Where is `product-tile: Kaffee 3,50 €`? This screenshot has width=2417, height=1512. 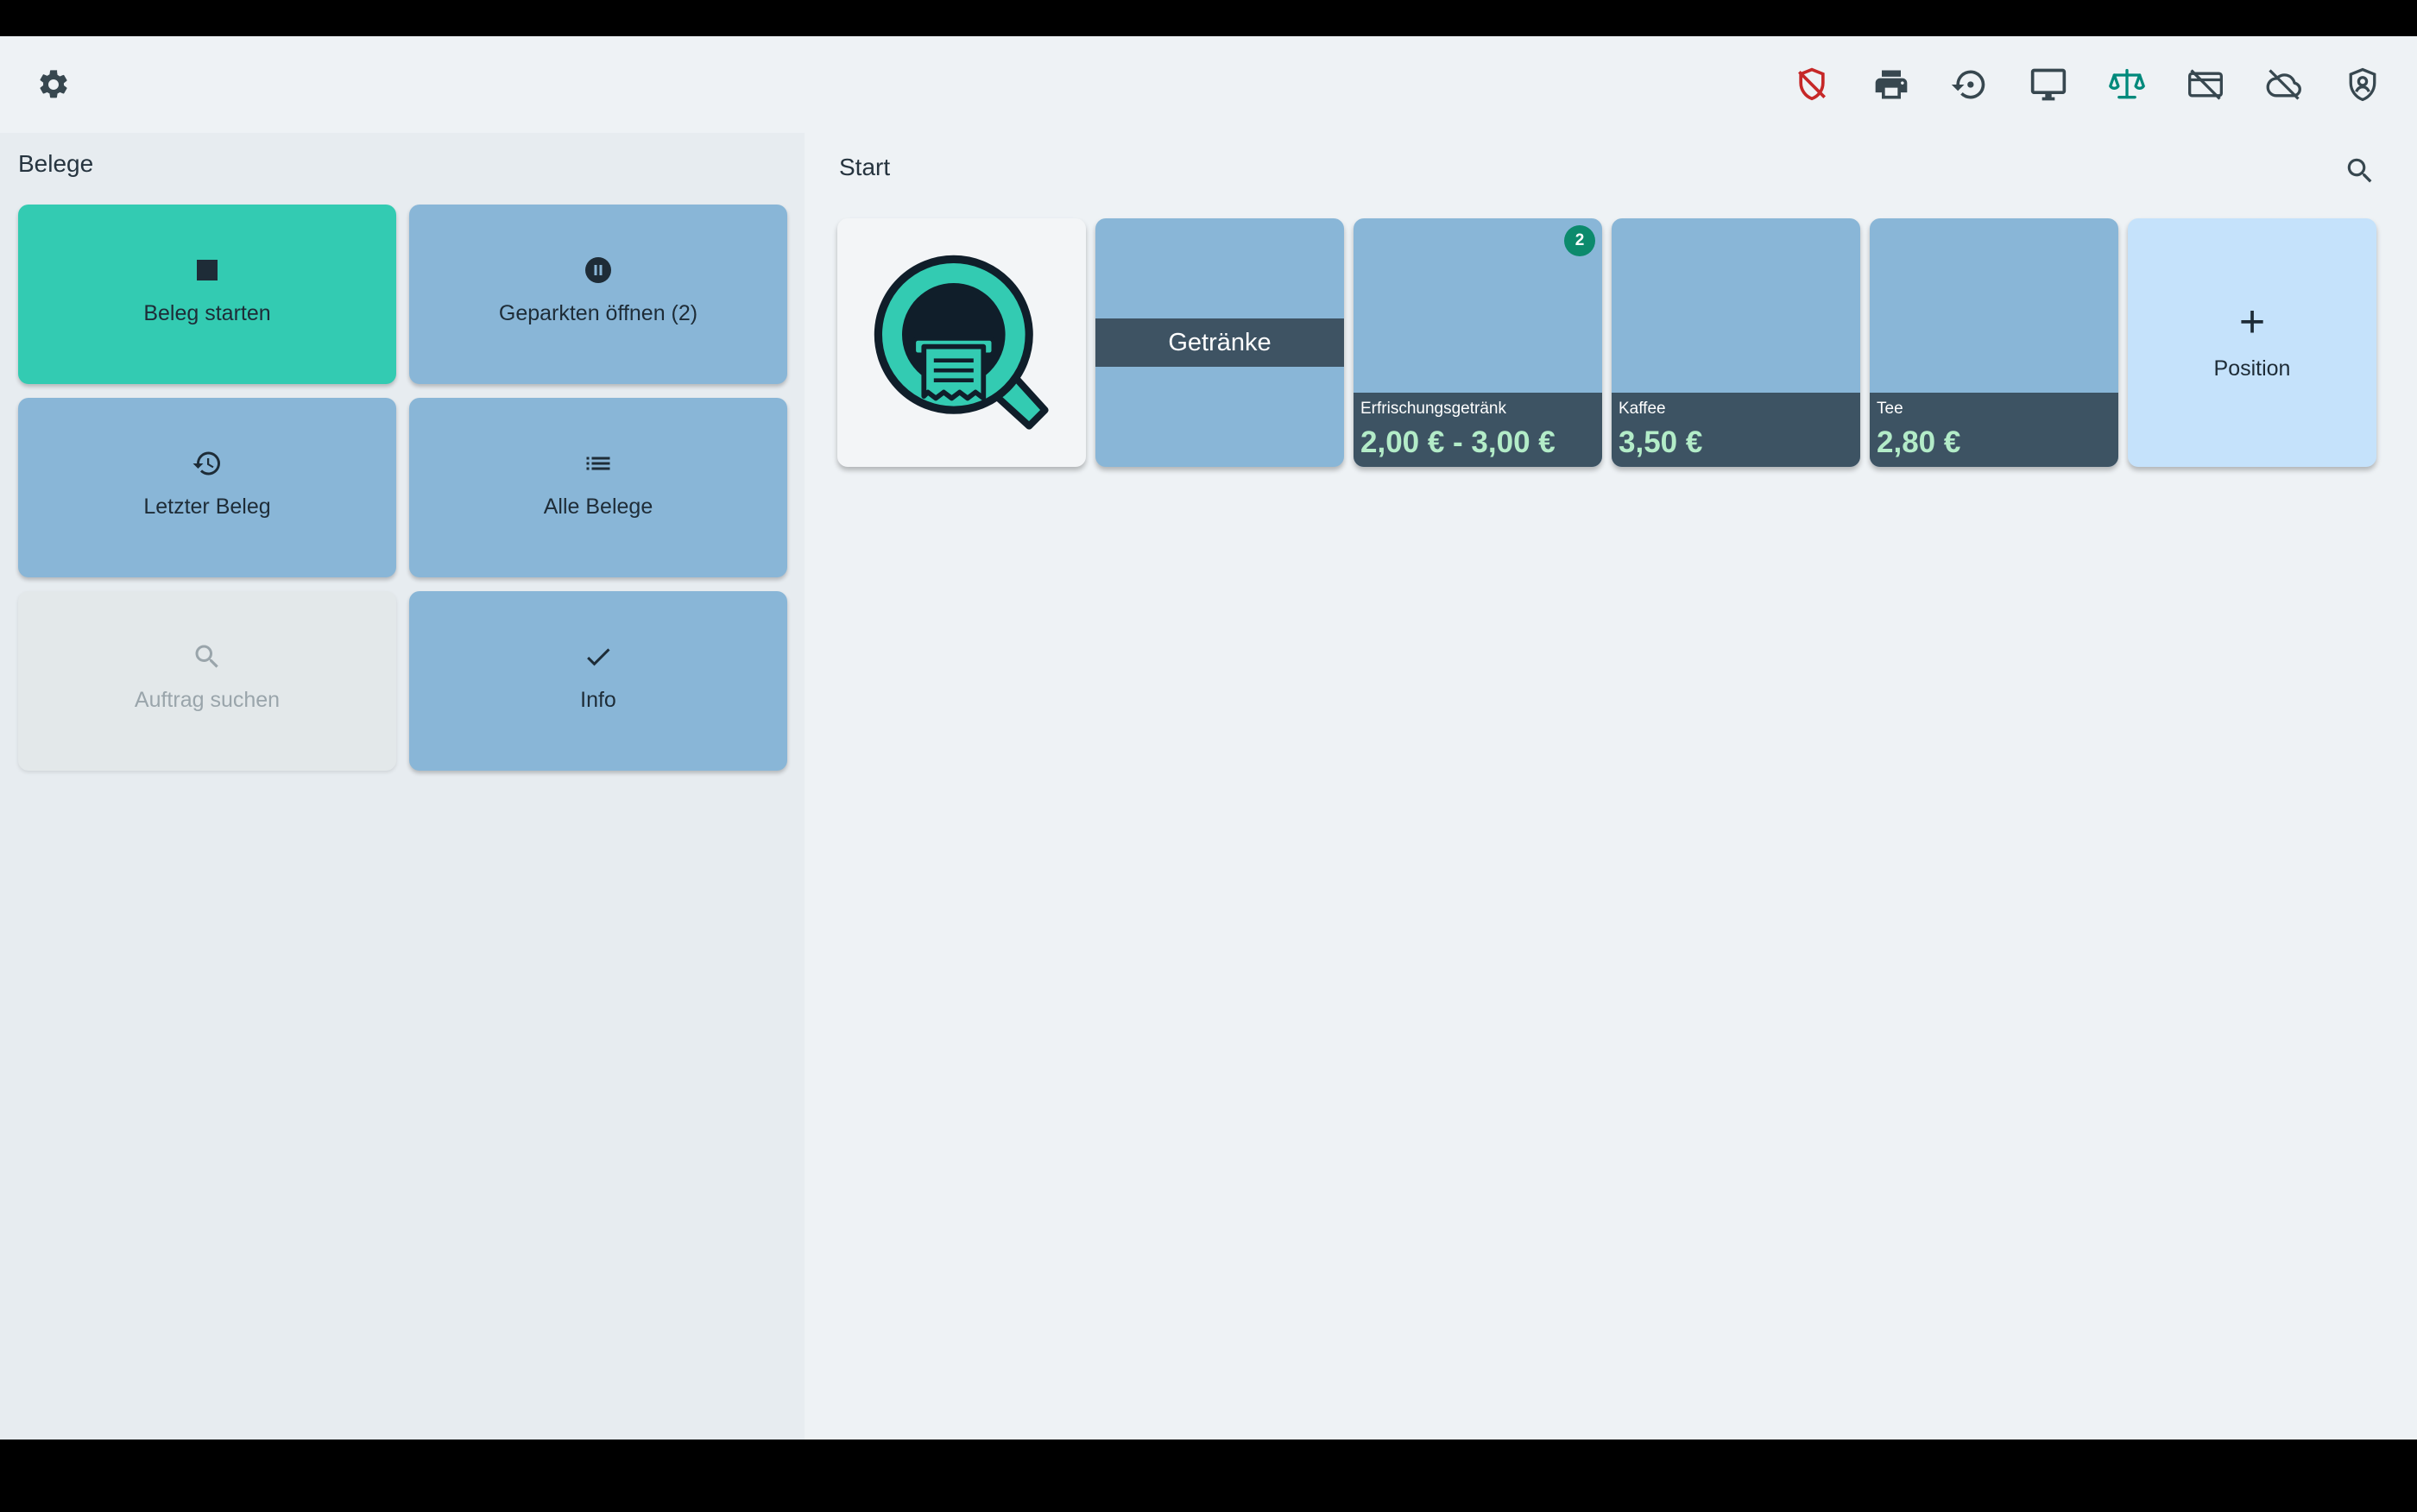 product-tile: Kaffee 3,50 € is located at coordinates (1736, 343).